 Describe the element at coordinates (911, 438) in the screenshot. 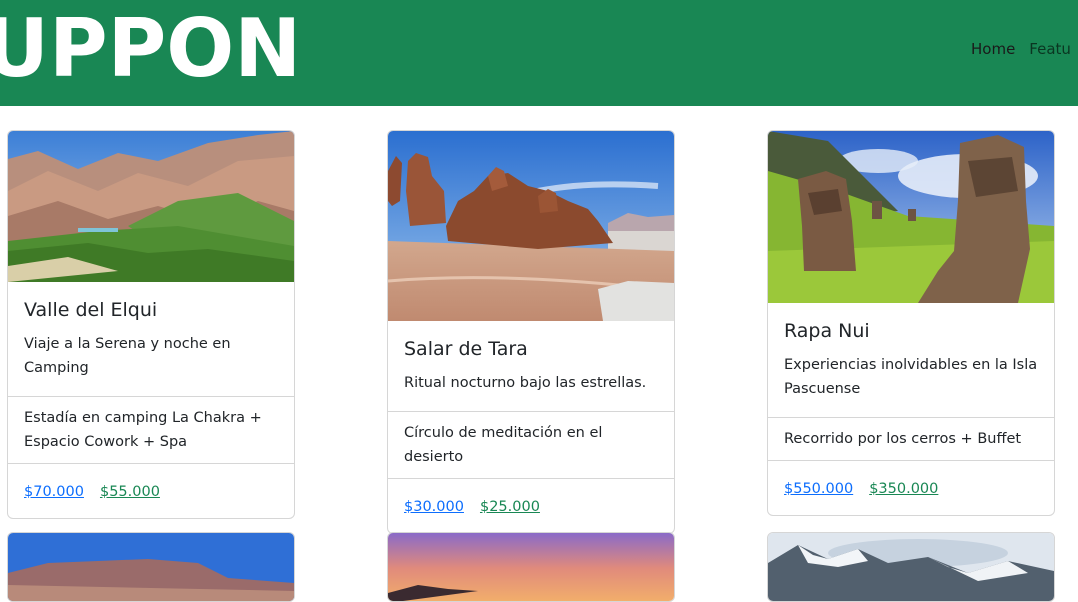

I see `card-list-item: Recorrido por los cerros + Buffet` at that location.